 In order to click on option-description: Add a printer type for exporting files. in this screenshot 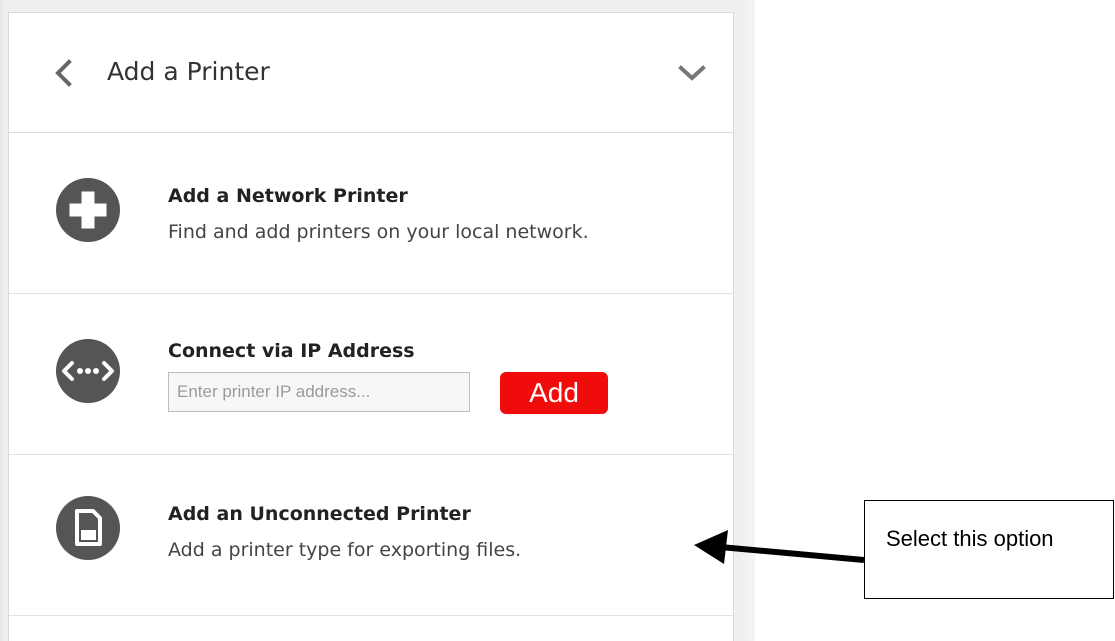, I will do `click(345, 550)`.